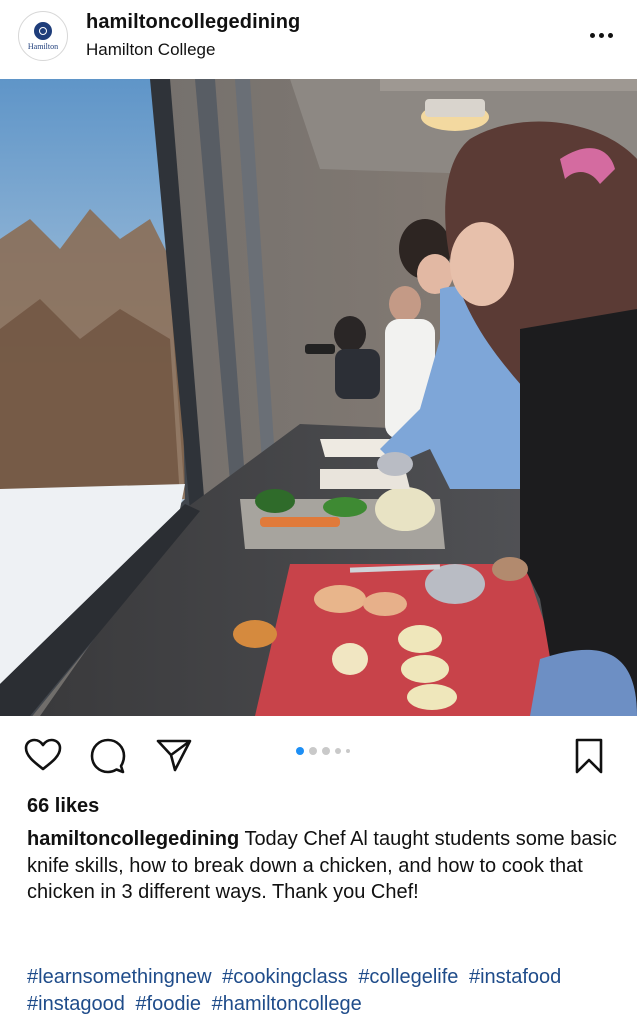  I want to click on username: hamiltoncollegedining, so click(193, 22).